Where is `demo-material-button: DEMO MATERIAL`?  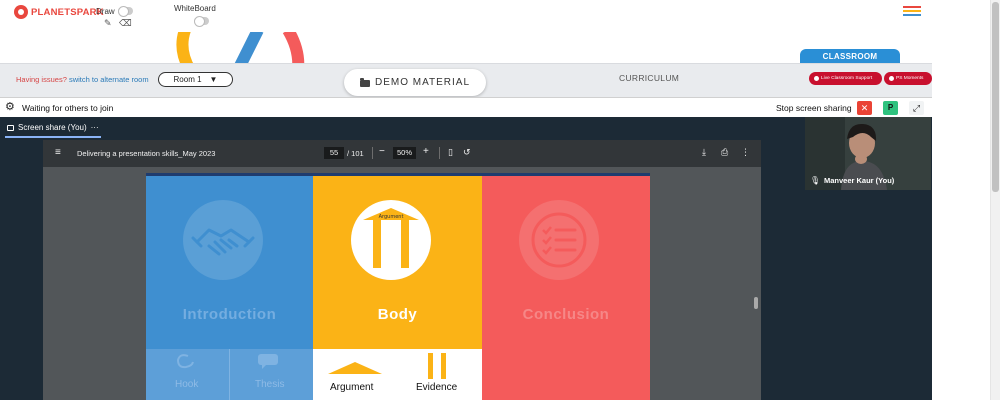
demo-material-button: DEMO MATERIAL is located at coordinates (415, 82).